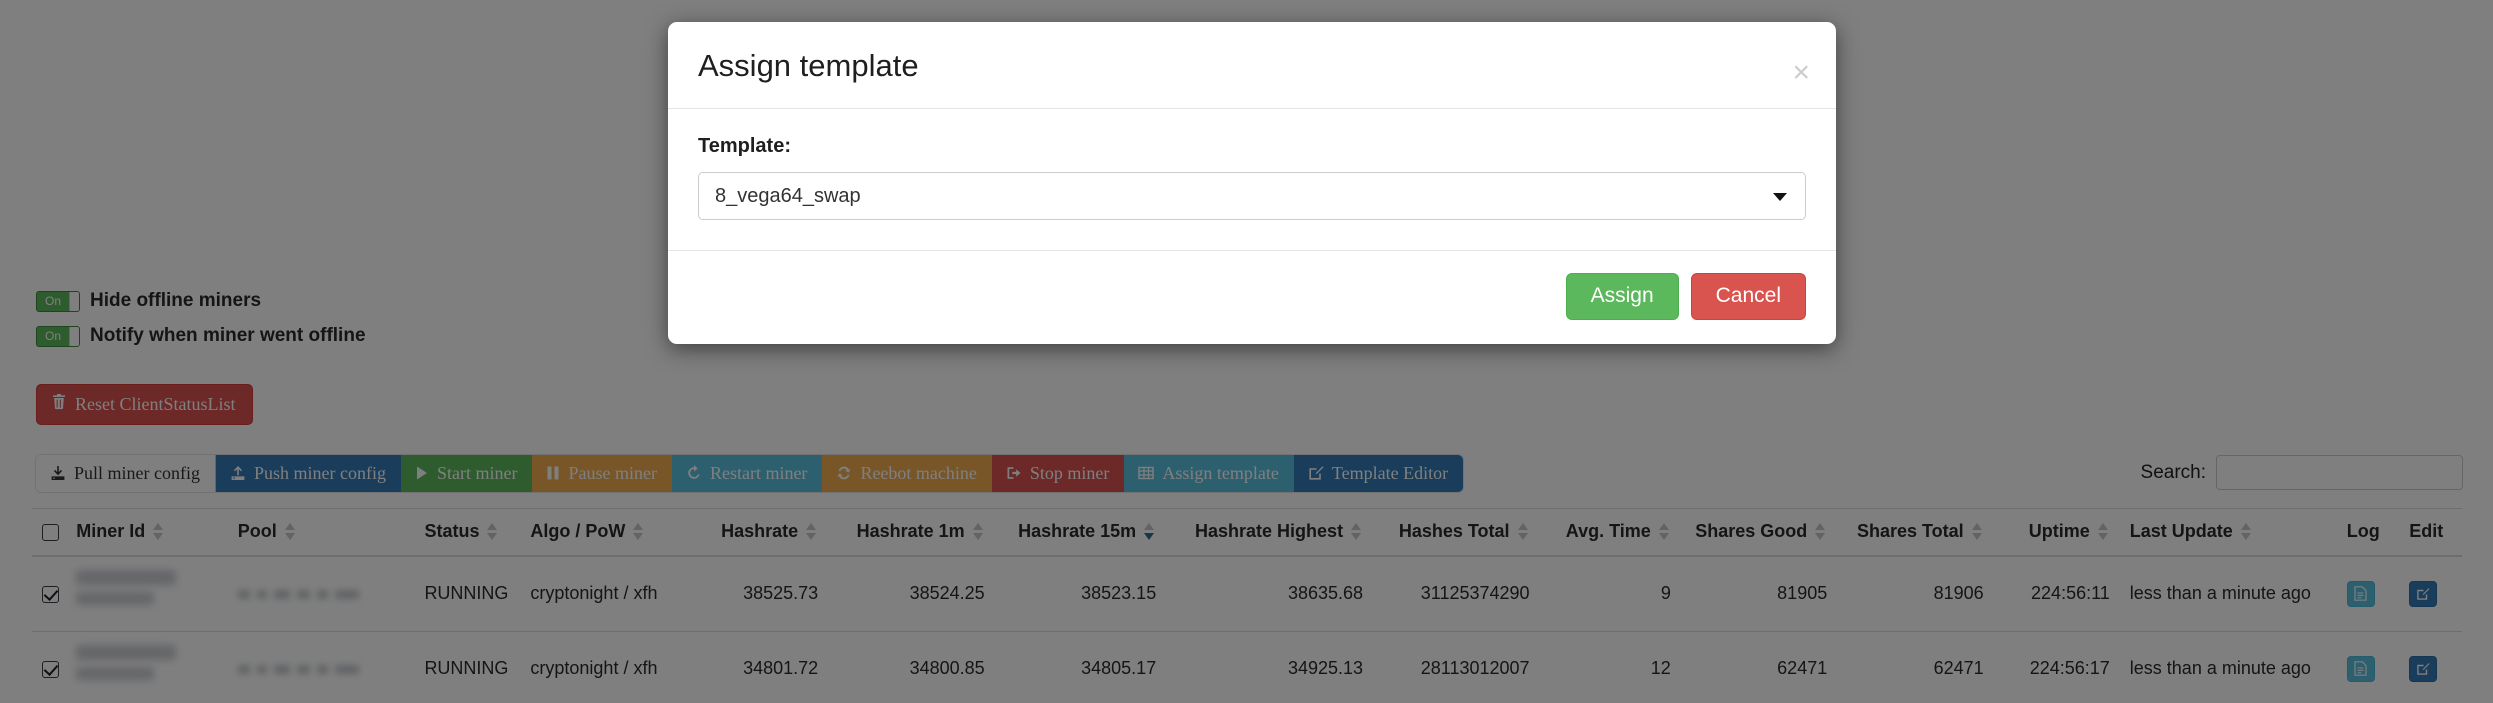 Image resolution: width=2493 pixels, height=703 pixels. I want to click on template-field-label: Template:, so click(744, 146).